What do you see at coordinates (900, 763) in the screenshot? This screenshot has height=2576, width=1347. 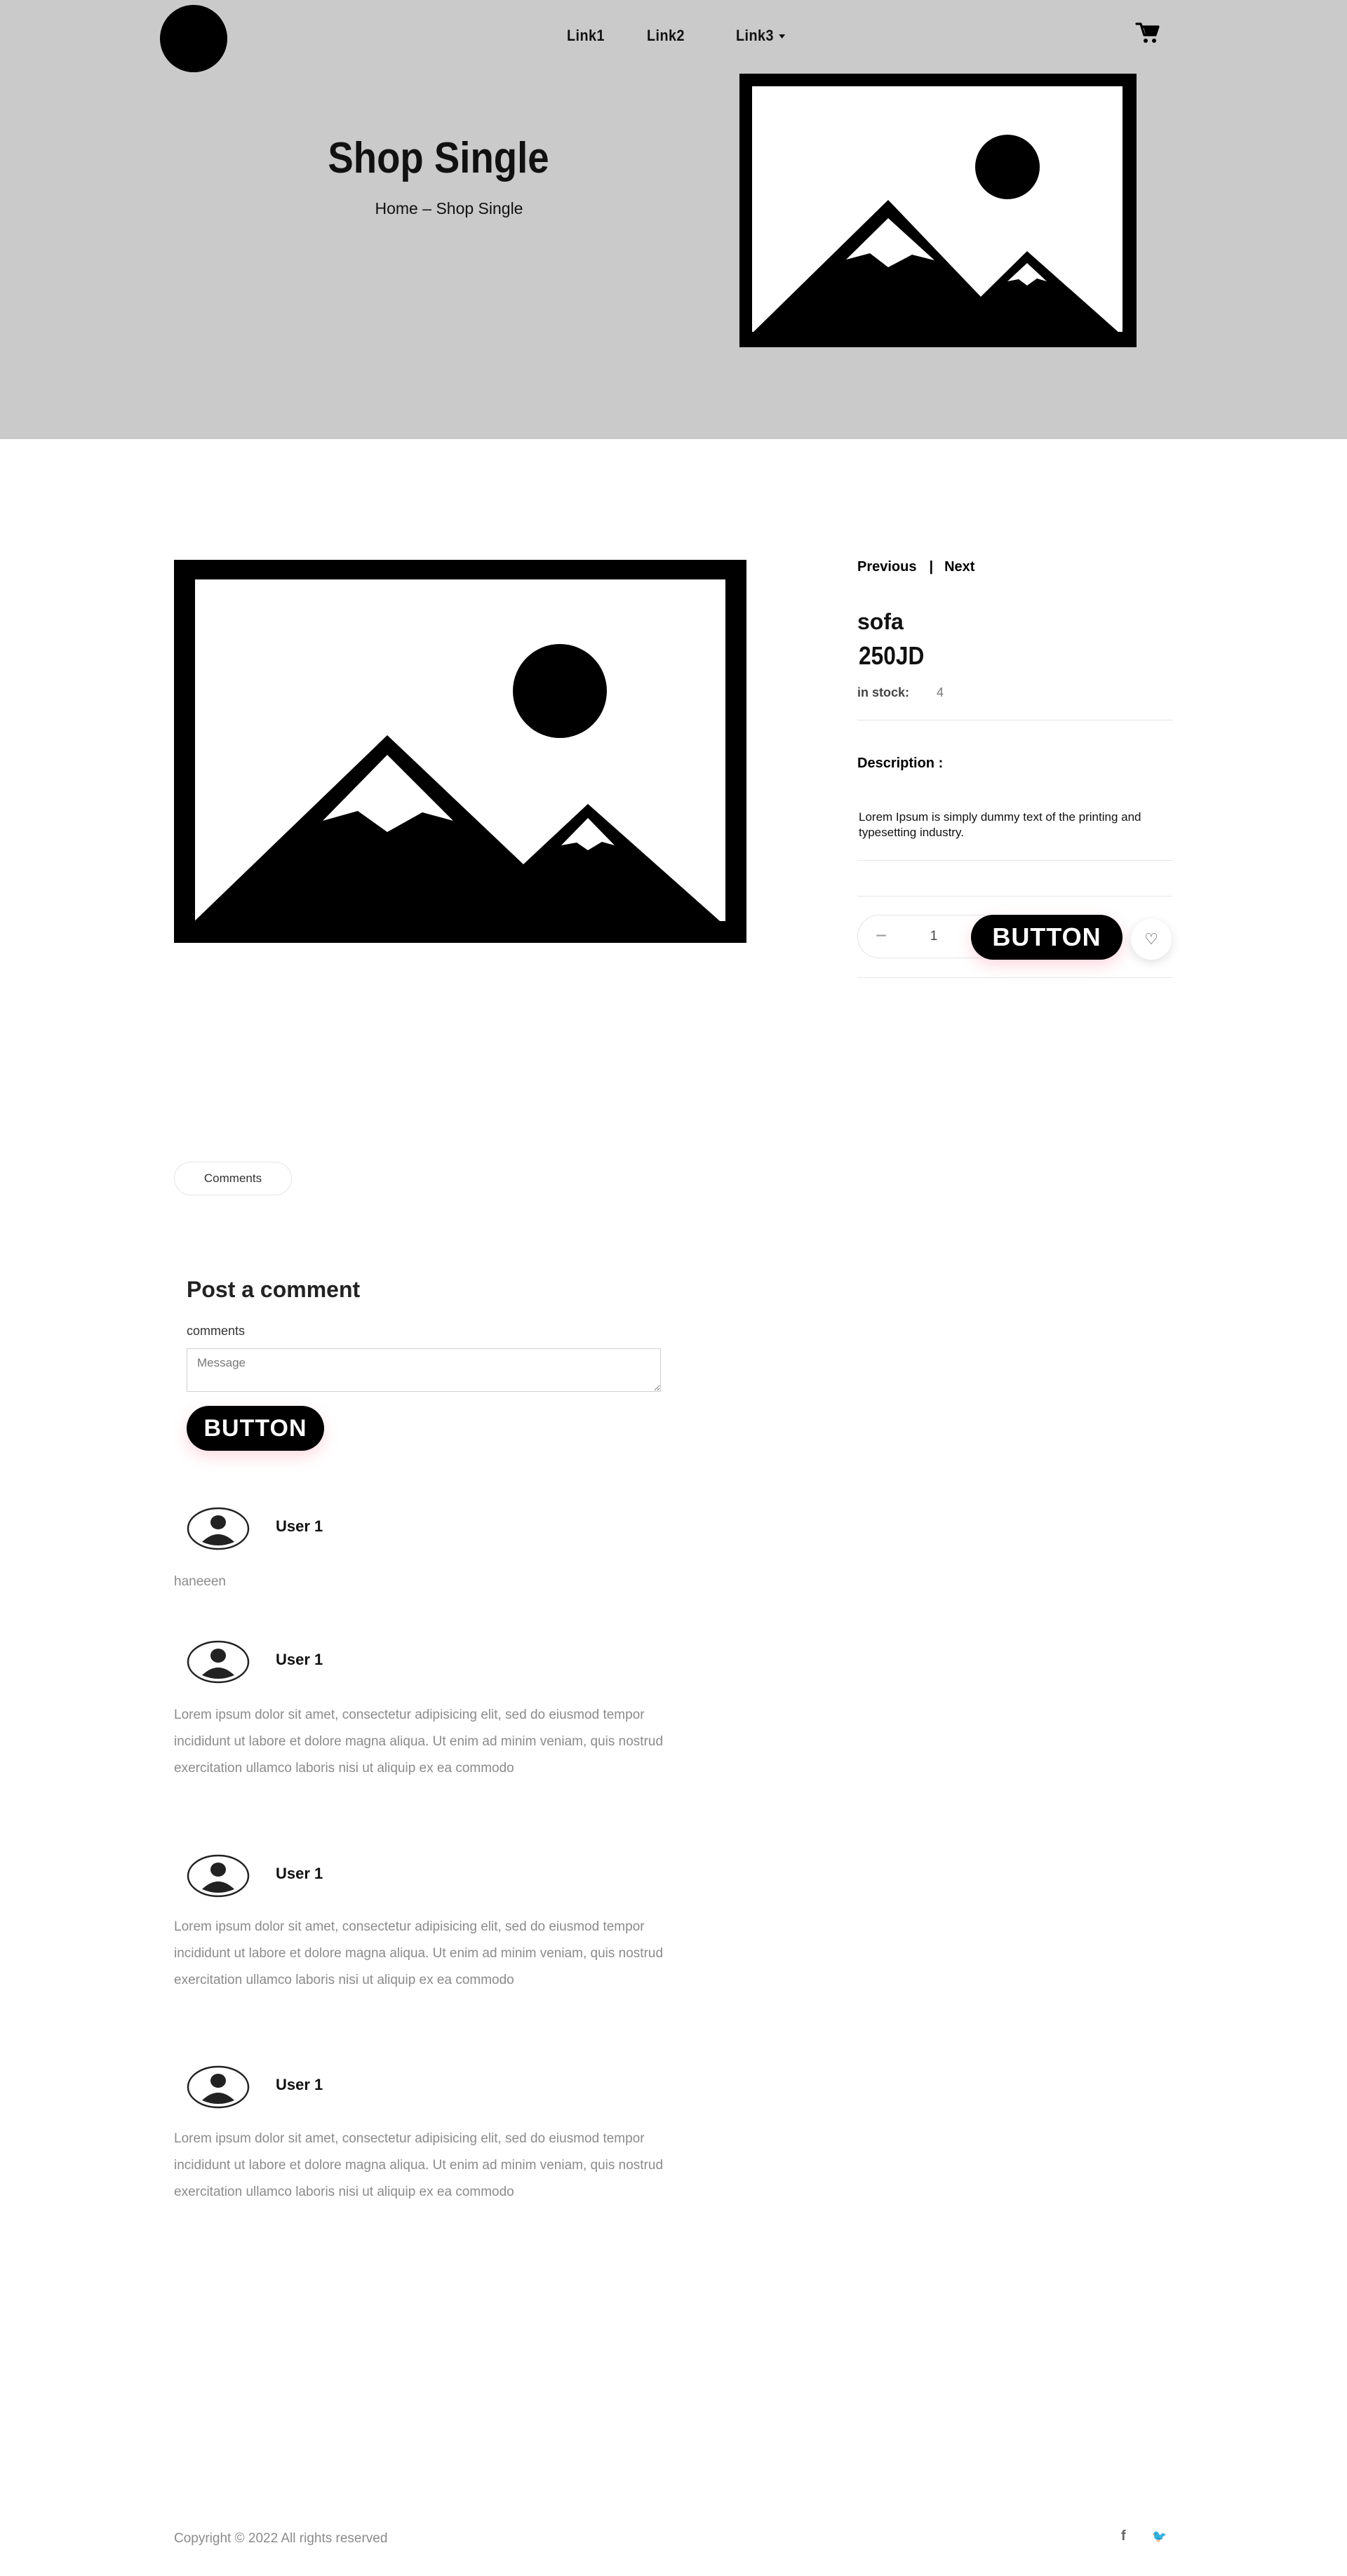 I see `description-label: Description :` at bounding box center [900, 763].